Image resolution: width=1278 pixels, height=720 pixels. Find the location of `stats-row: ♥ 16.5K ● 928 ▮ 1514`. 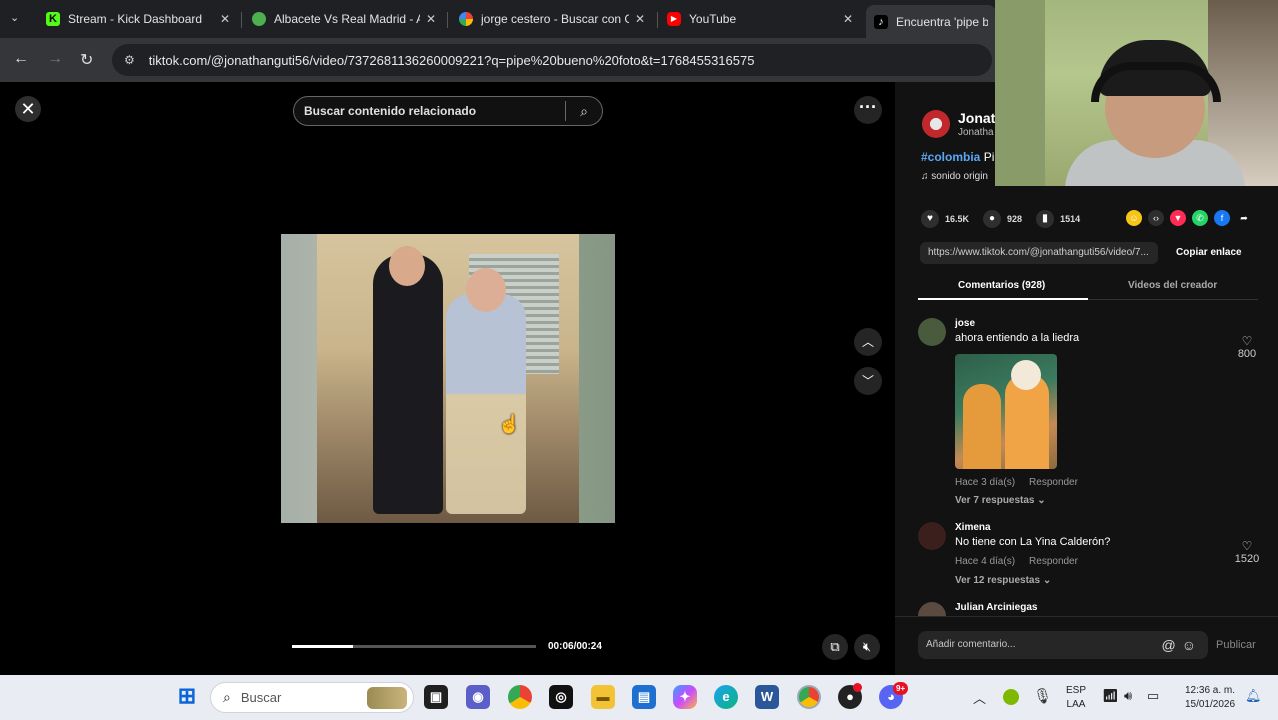

stats-row: ♥ 16.5K ● 928 ▮ 1514 is located at coordinates (1007, 219).